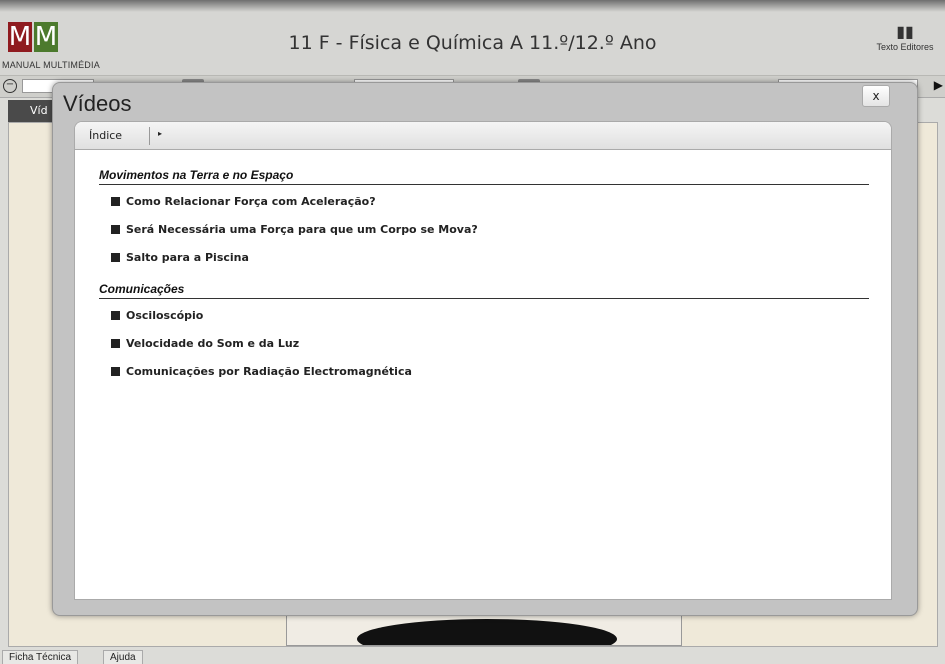 The height and width of the screenshot is (664, 945). Describe the element at coordinates (105, 135) in the screenshot. I see `index-link: Índice` at that location.